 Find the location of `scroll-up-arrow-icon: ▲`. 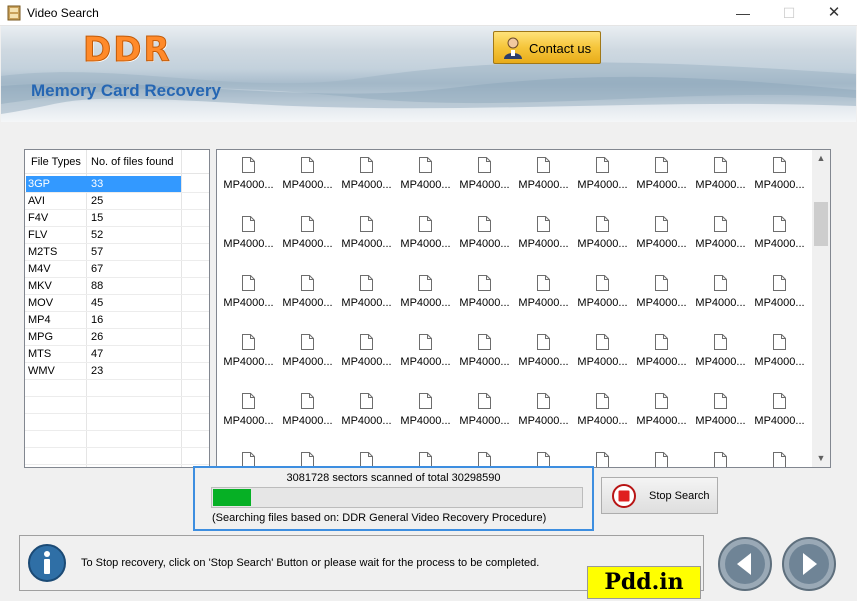

scroll-up-arrow-icon: ▲ is located at coordinates (821, 158).